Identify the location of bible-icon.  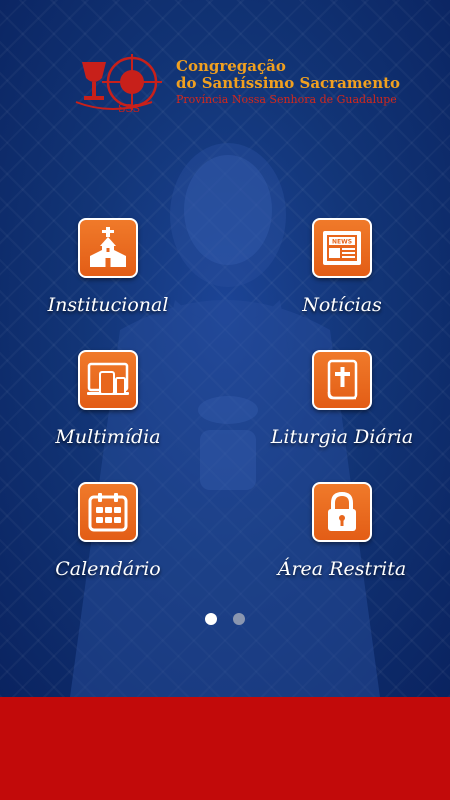
(342, 380).